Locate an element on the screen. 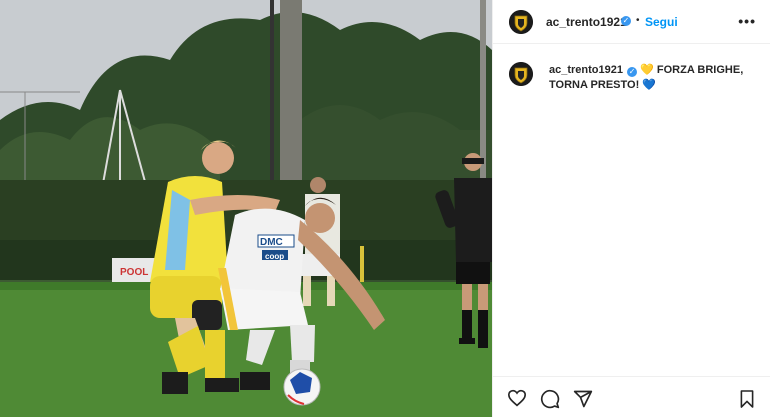  header-username: ac_trento1921 is located at coordinates (586, 22).